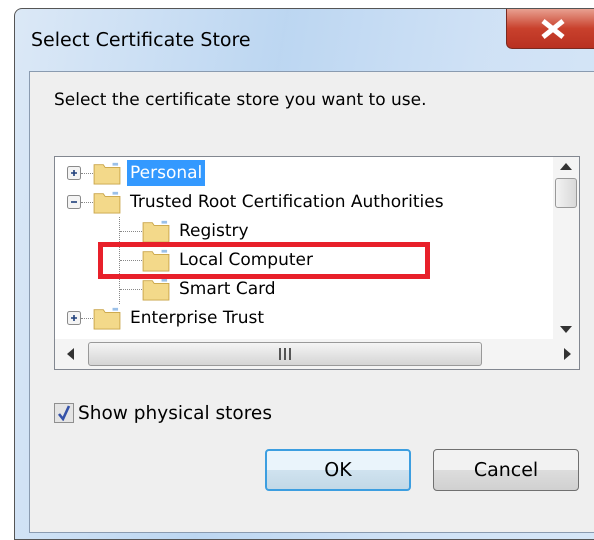 This screenshot has height=540, width=594. I want to click on scroll-right-icon, so click(567, 354).